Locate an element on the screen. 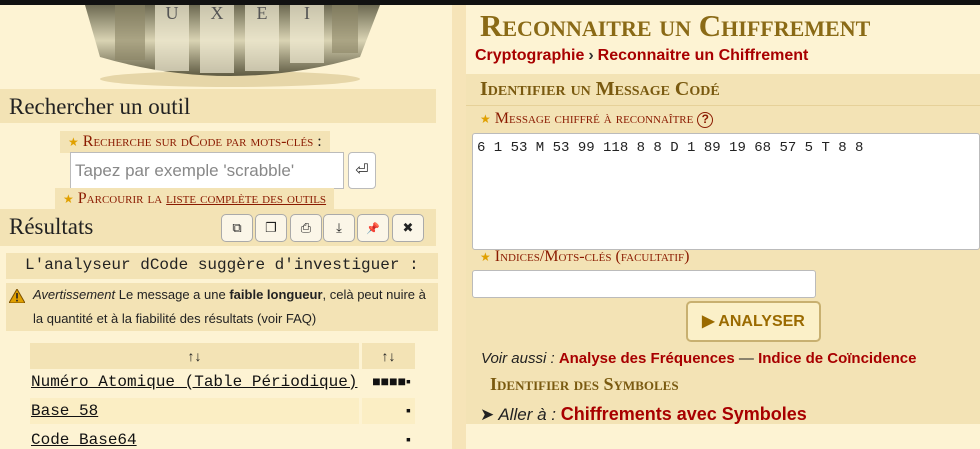  copy-icon: ⧉ is located at coordinates (237, 227).